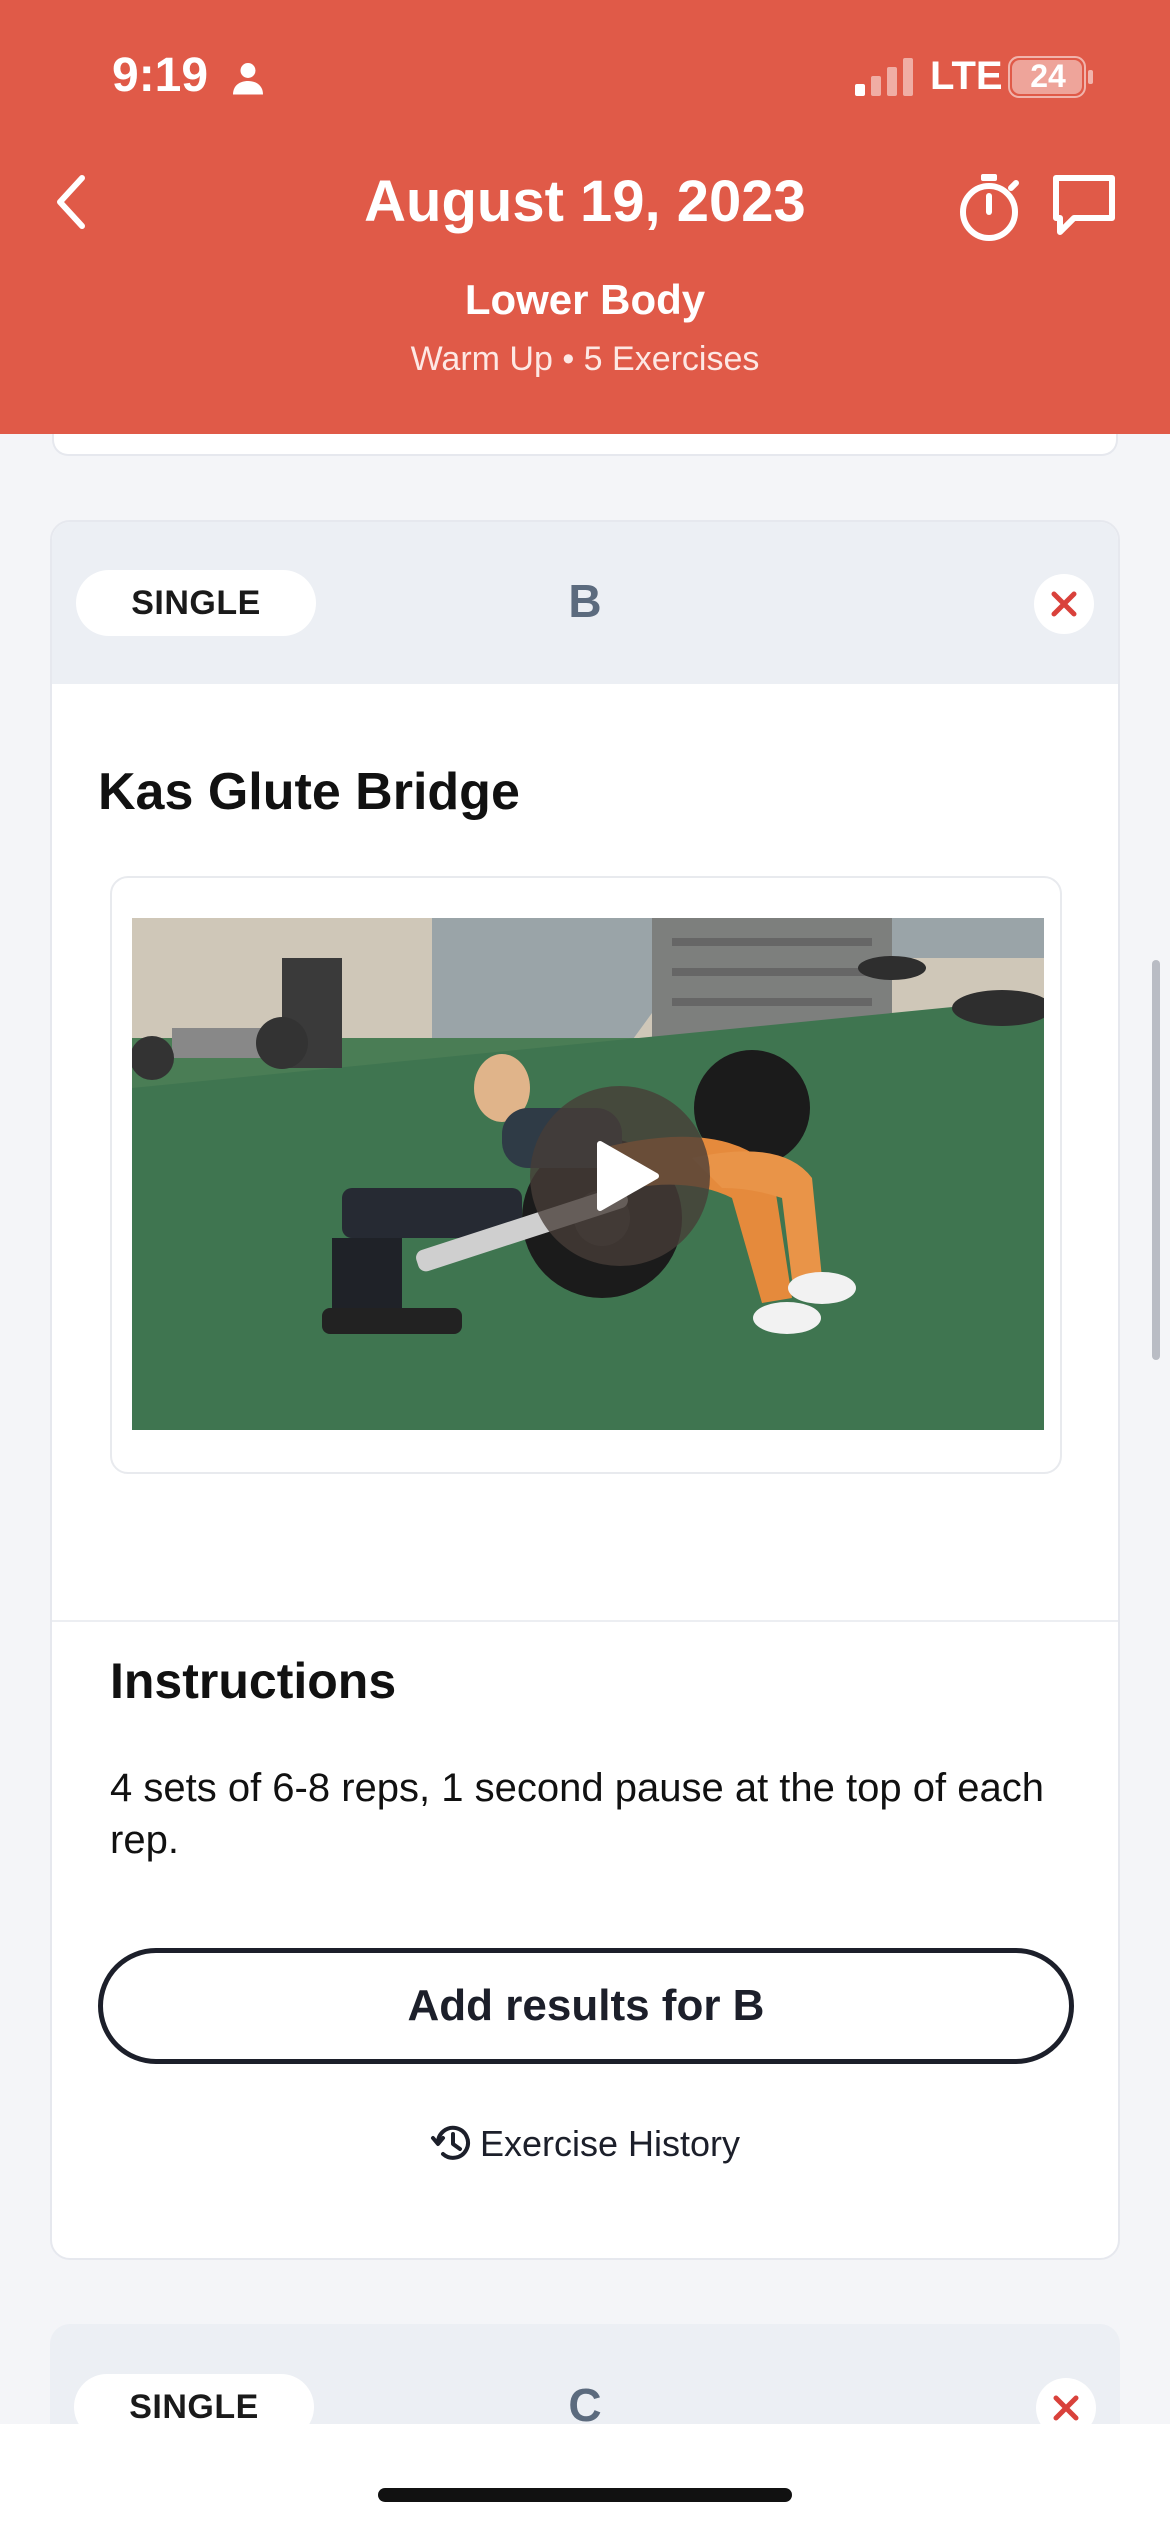 This screenshot has width=1170, height=2532. What do you see at coordinates (248, 79) in the screenshot?
I see `person-icon` at bounding box center [248, 79].